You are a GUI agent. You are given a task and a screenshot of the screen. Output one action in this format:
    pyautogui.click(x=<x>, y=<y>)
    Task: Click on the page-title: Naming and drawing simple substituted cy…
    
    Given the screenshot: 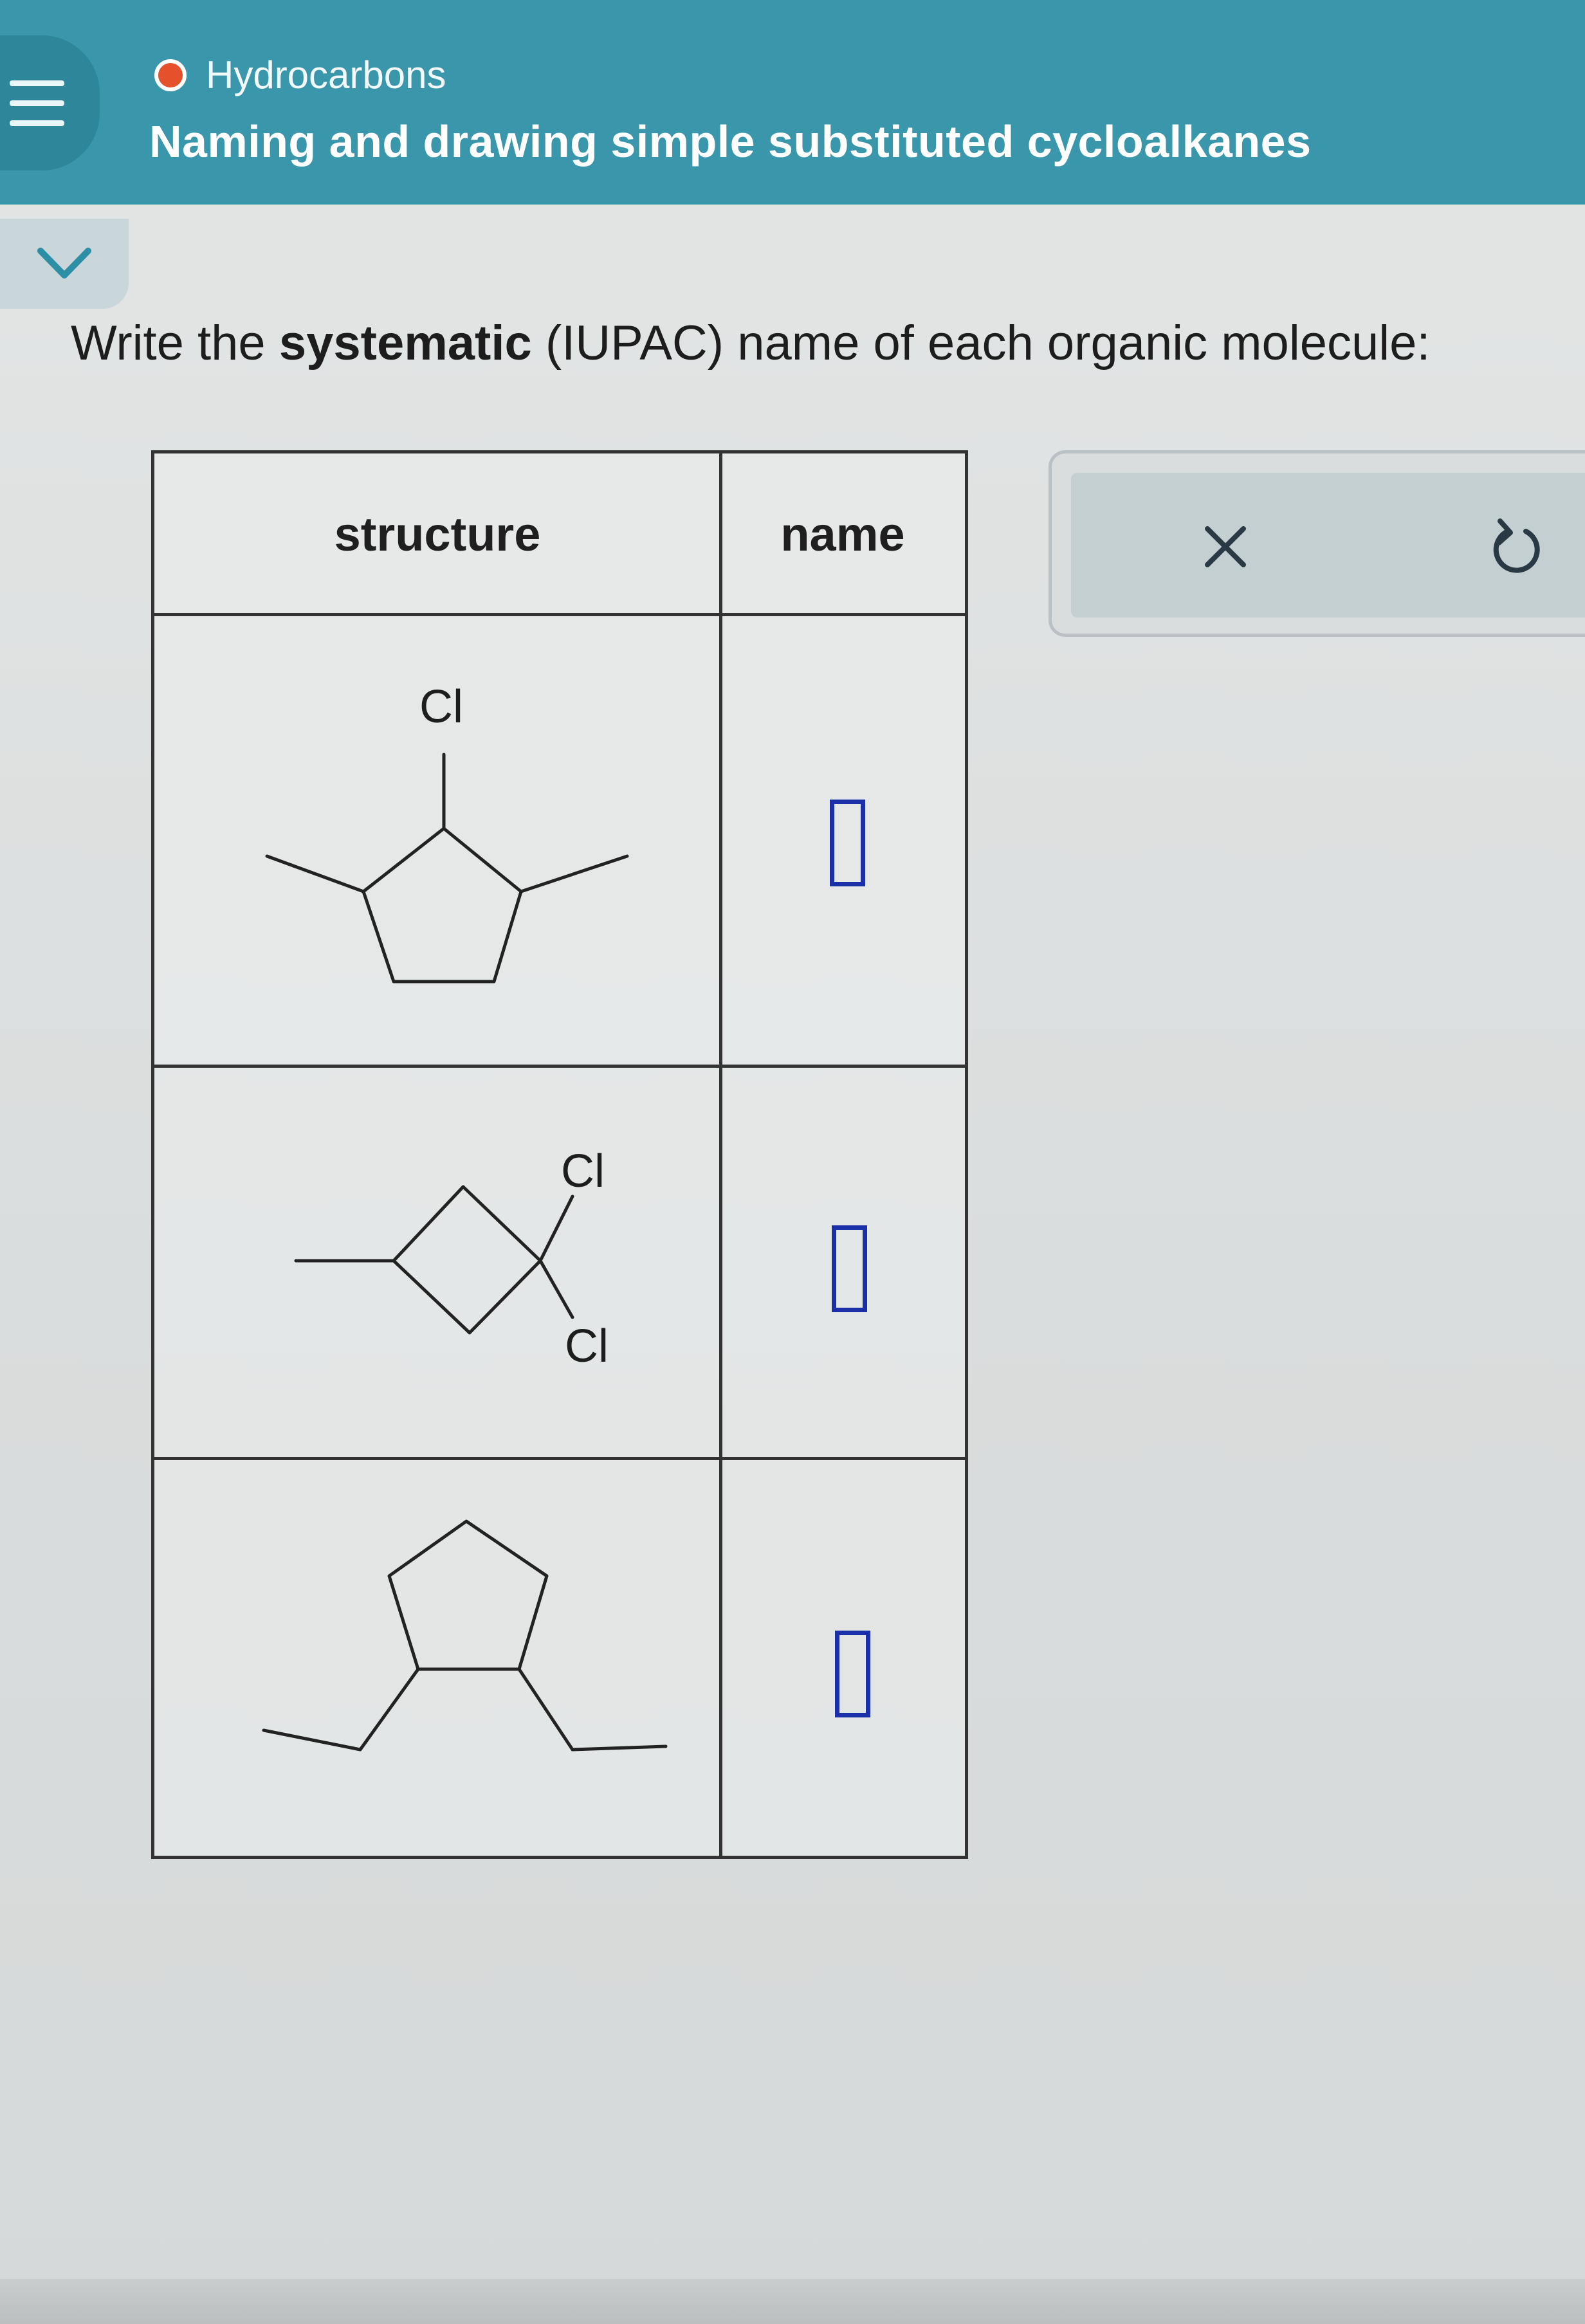 What is the action you would take?
    pyautogui.click(x=730, y=141)
    